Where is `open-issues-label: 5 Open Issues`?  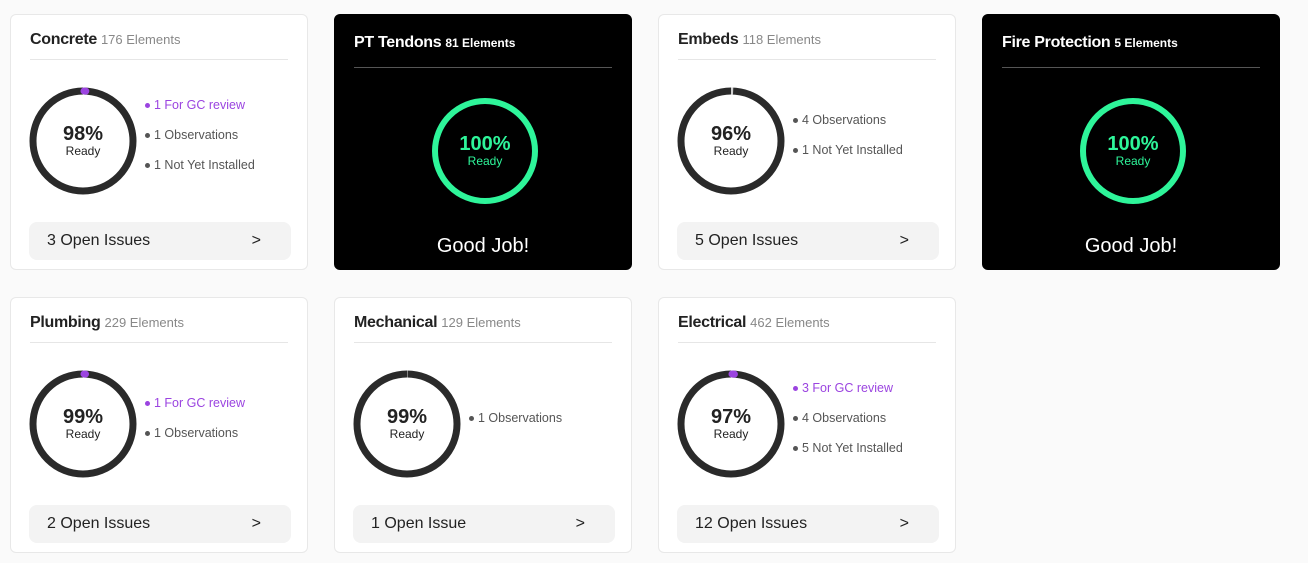 open-issues-label: 5 Open Issues is located at coordinates (747, 240).